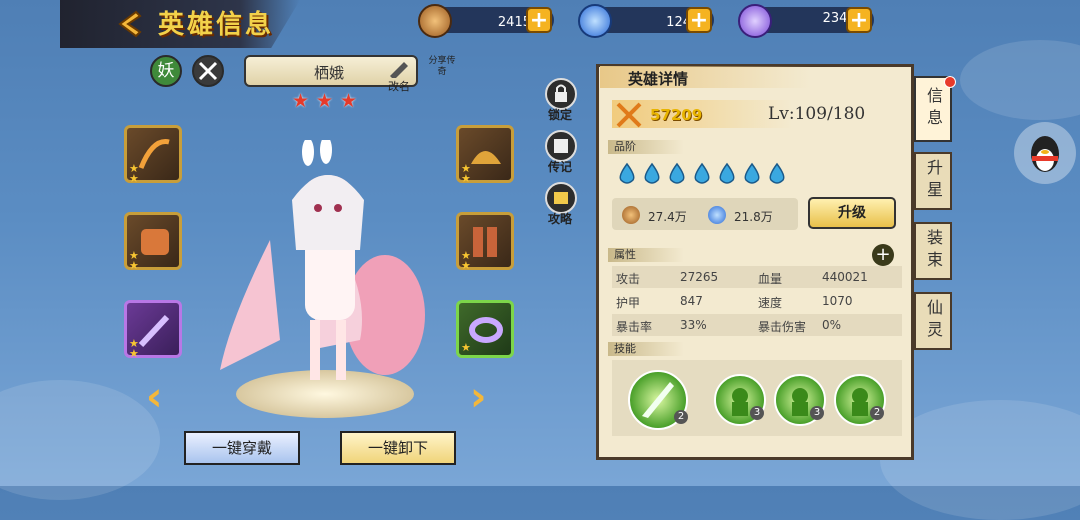 The width and height of the screenshot is (1080, 520). Describe the element at coordinates (486, 157) in the screenshot. I see `helmet-icon` at that location.